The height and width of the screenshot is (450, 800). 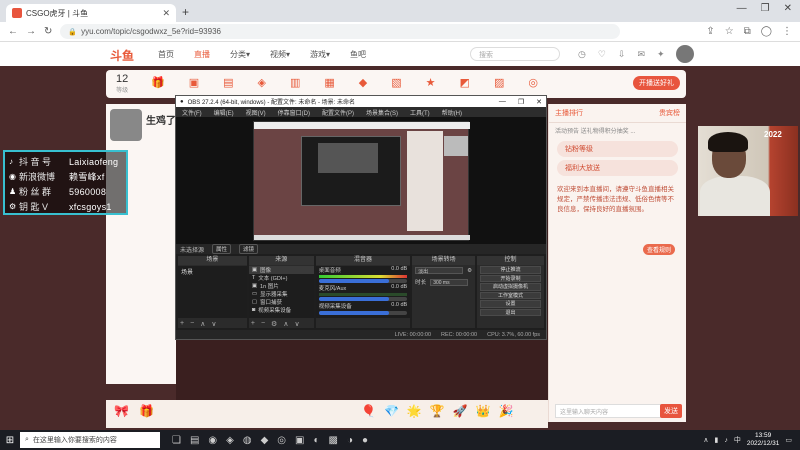 I want to click on menu-icon: ⋮, so click(x=787, y=31).